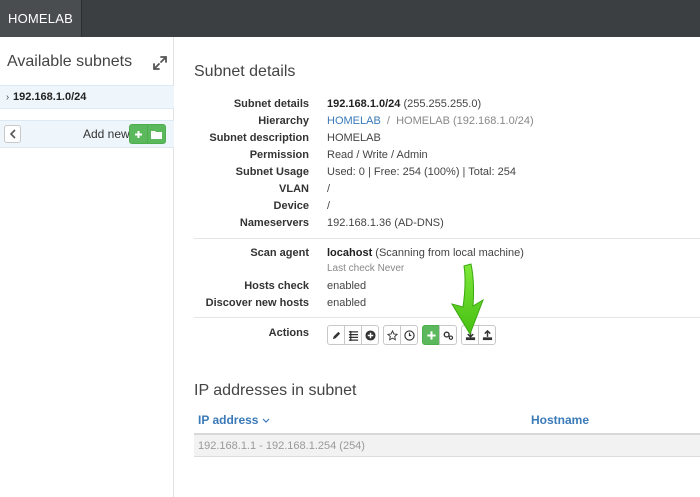 The height and width of the screenshot is (497, 700). What do you see at coordinates (465, 120) in the screenshot?
I see `hierarchy-current: HOMELAB (192.168.1.0/24)` at bounding box center [465, 120].